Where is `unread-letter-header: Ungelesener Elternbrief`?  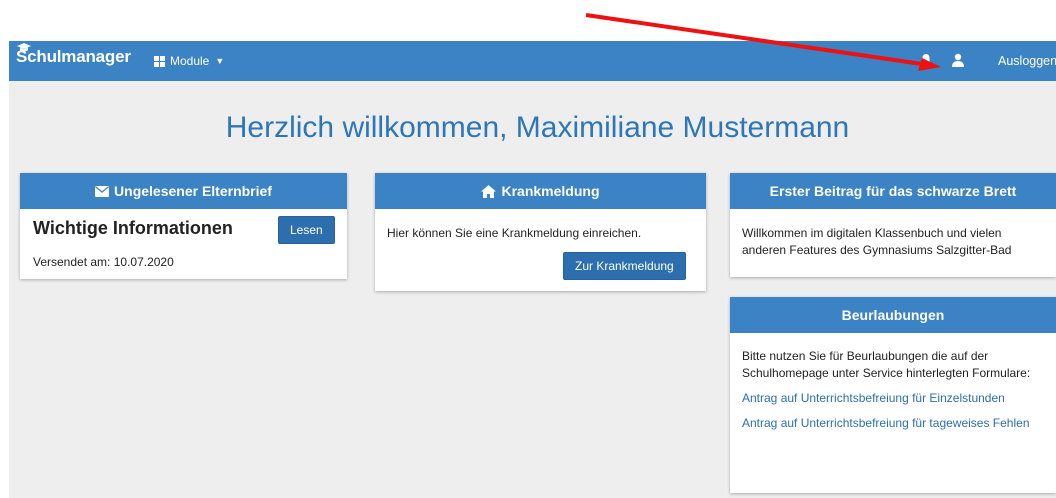 unread-letter-header: Ungelesener Elternbrief is located at coordinates (183, 191).